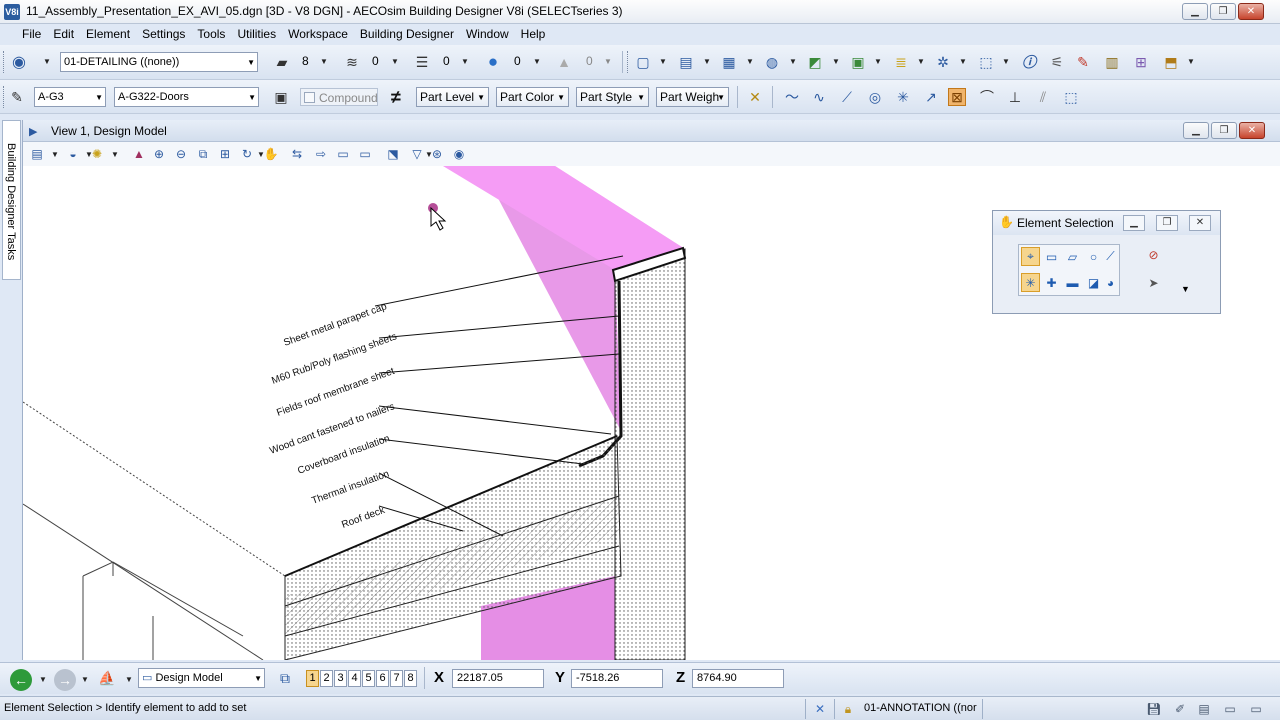 The width and height of the screenshot is (1280, 720). What do you see at coordinates (692, 97) in the screenshot?
I see `part-weight-button: Part Weigh ▼` at bounding box center [692, 97].